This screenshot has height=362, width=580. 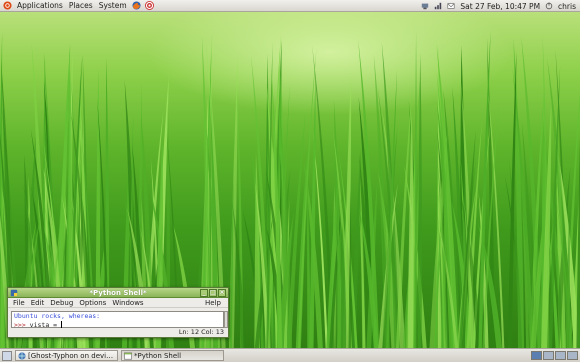 What do you see at coordinates (128, 355) in the screenshot?
I see `terminal-window-icon` at bounding box center [128, 355].